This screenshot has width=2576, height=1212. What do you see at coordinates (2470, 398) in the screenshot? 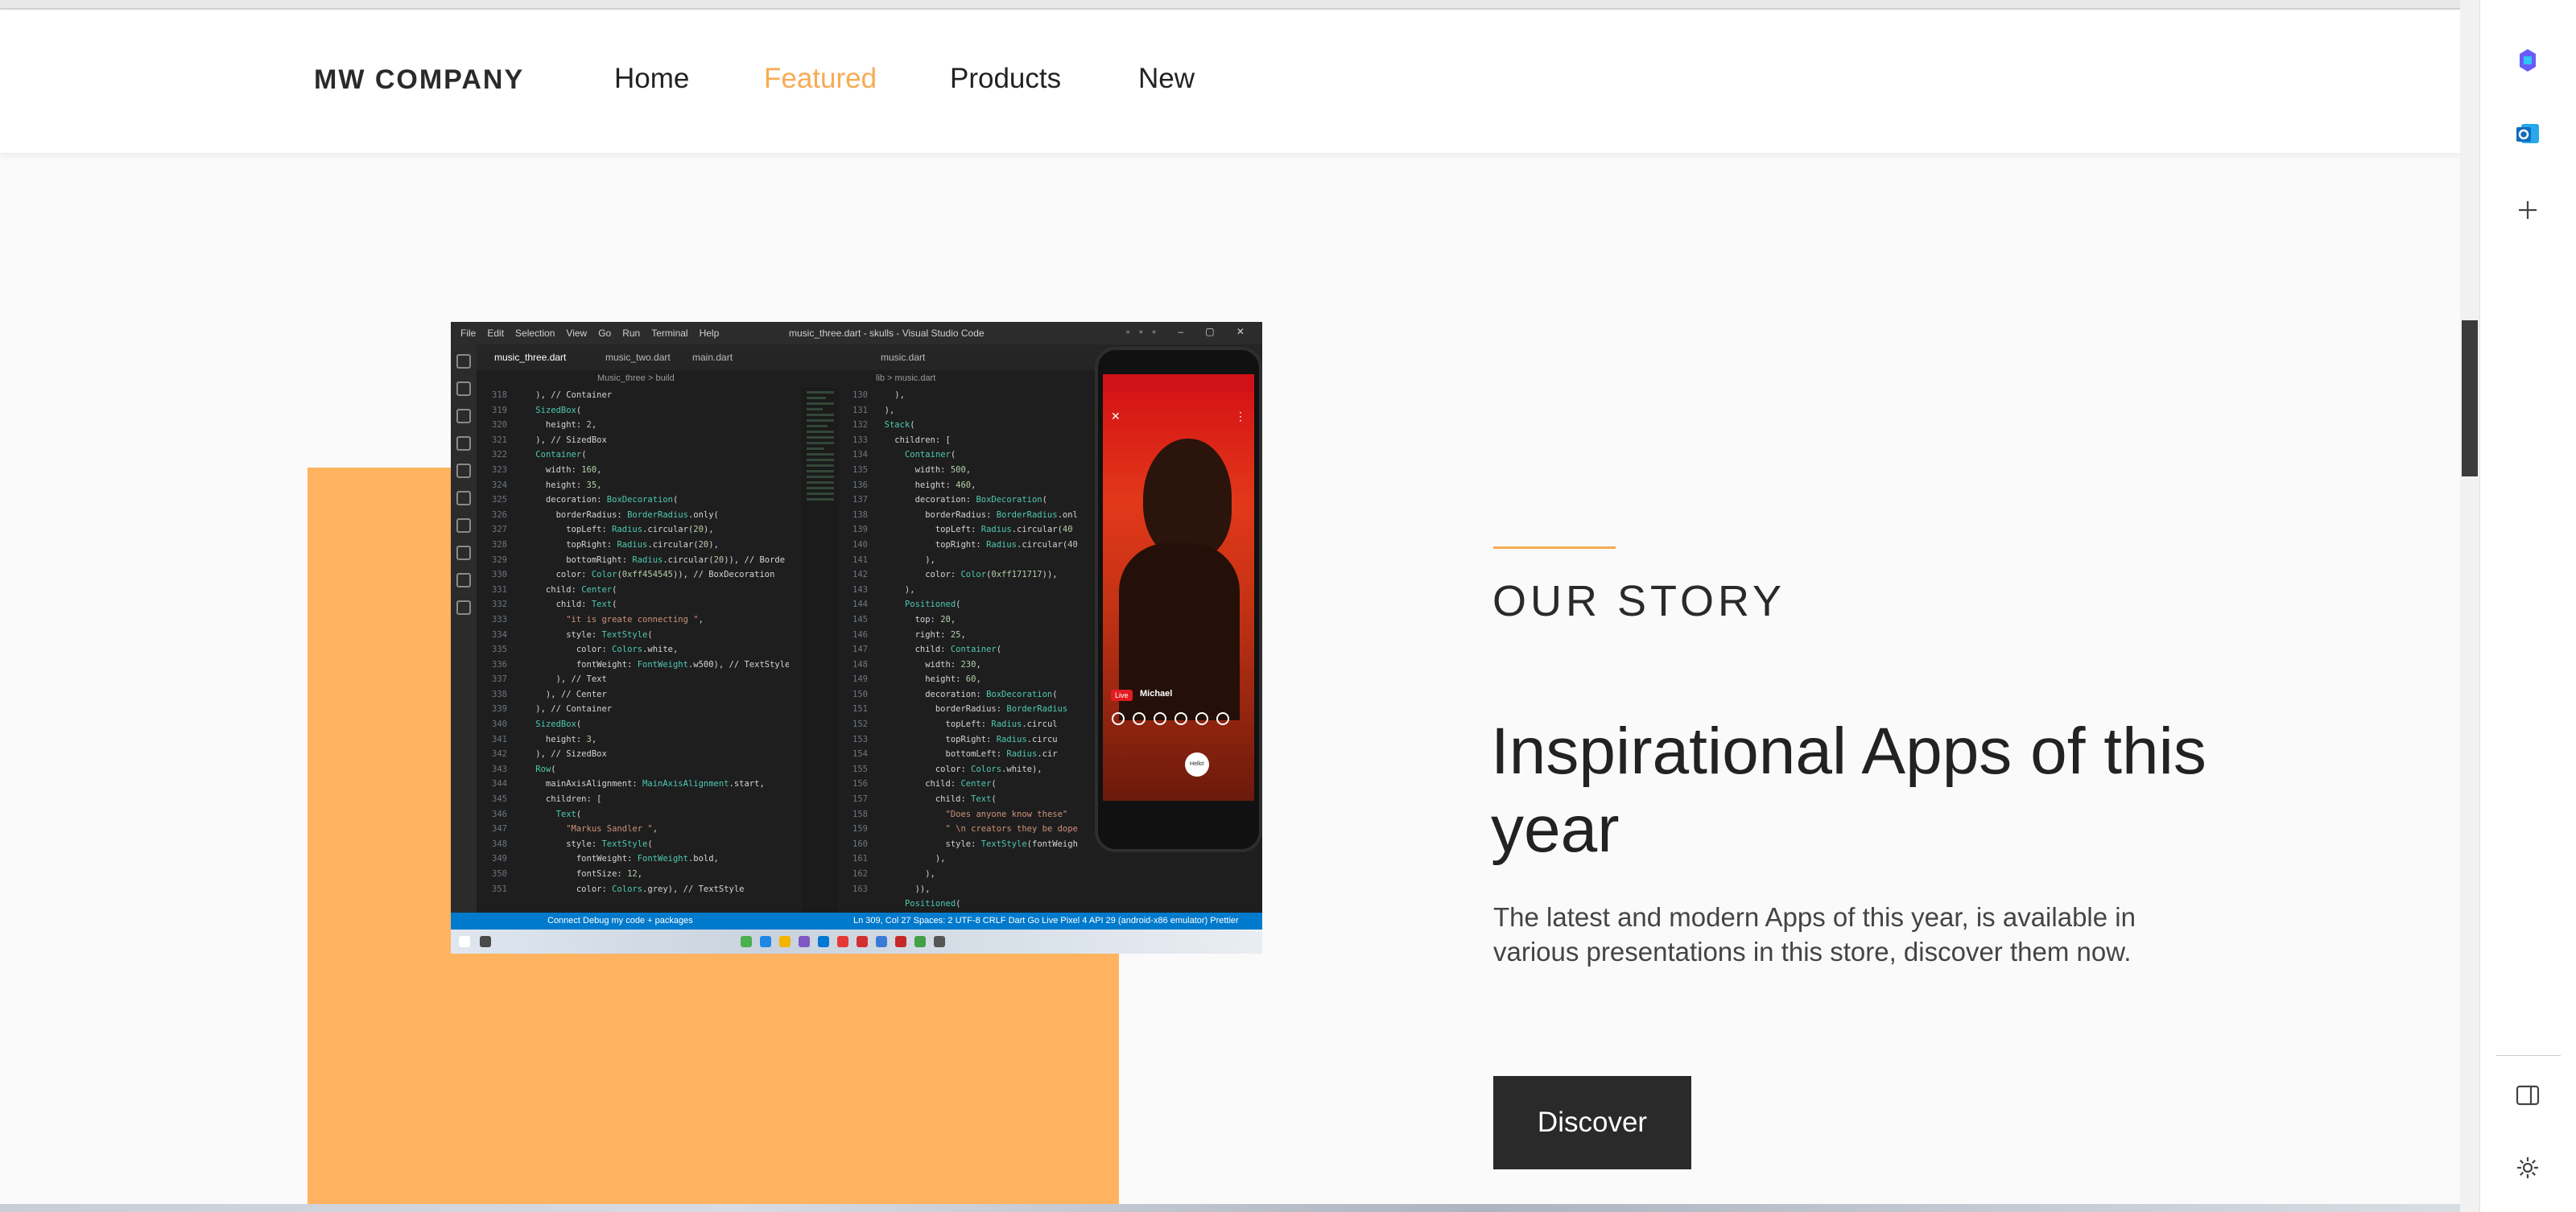
I see `scrollbar-thumb` at bounding box center [2470, 398].